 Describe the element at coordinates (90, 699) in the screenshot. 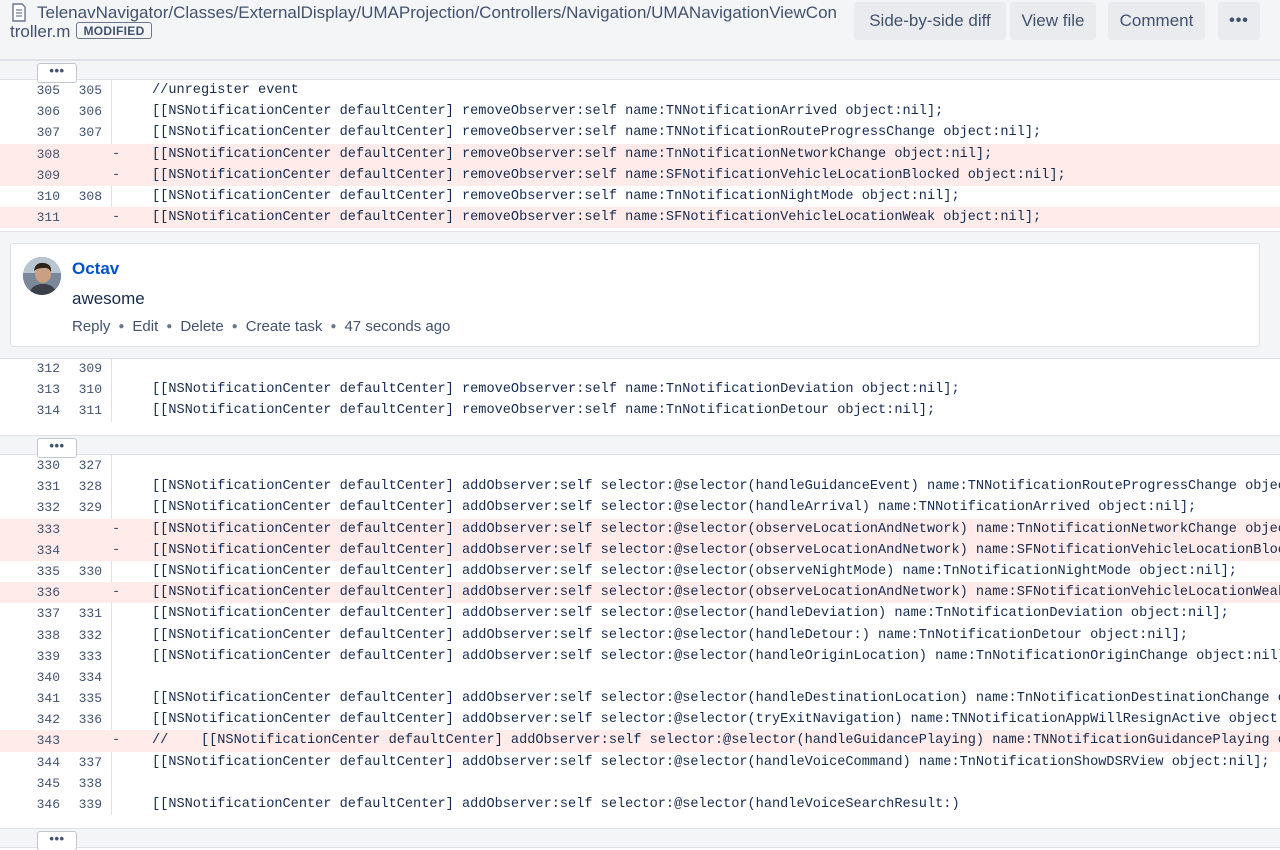

I see `new-line-number: 335` at that location.